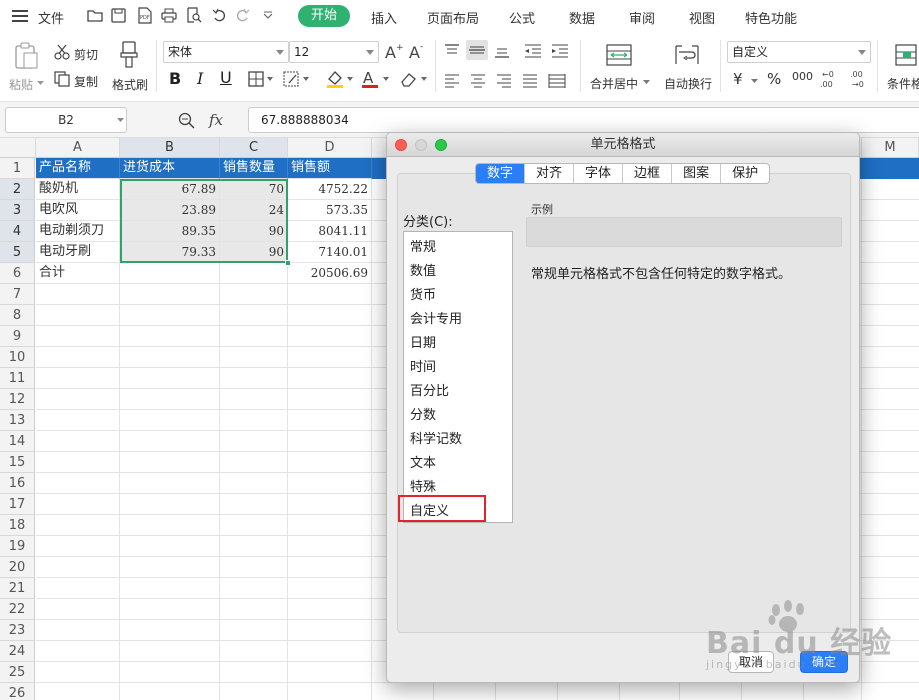 Image resolution: width=919 pixels, height=700 pixels. I want to click on justify-icon, so click(530, 81).